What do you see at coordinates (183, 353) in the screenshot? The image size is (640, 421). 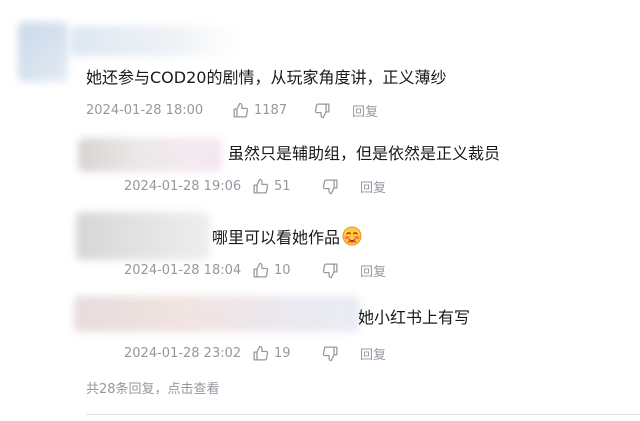 I see `reply-time: 2024-01-28 23:02` at bounding box center [183, 353].